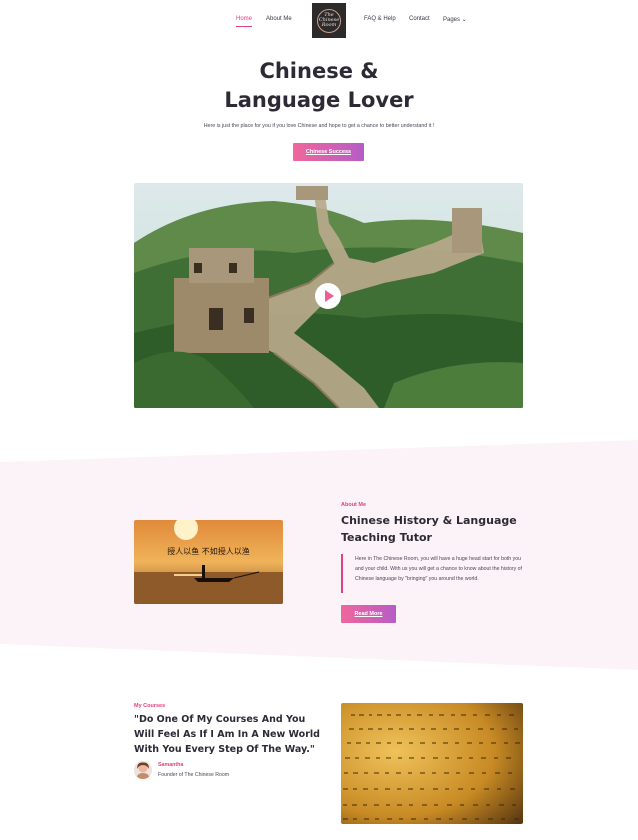 This screenshot has height=840, width=638. Describe the element at coordinates (319, 100) in the screenshot. I see `hero-title-line2: Language Lover` at that location.